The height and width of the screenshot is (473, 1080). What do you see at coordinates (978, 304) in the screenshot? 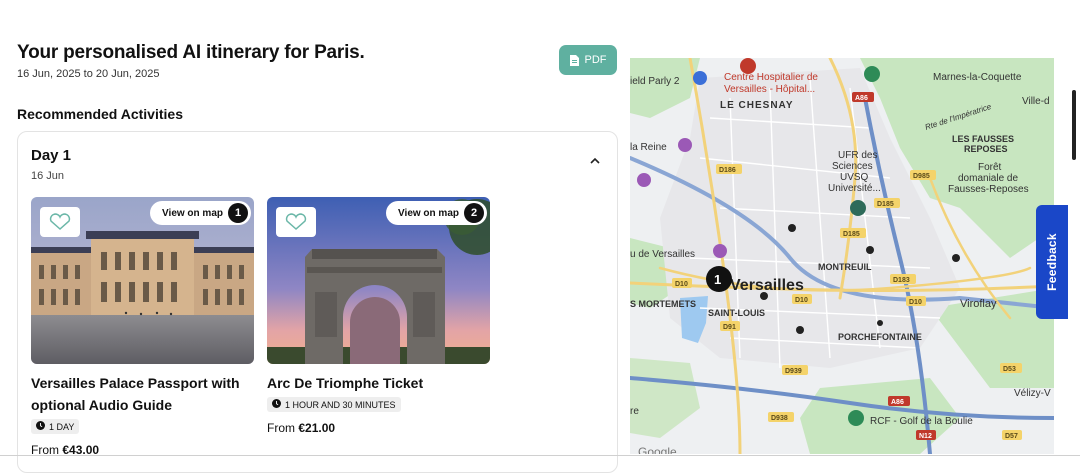
I see `map-label: Viroflay` at bounding box center [978, 304].